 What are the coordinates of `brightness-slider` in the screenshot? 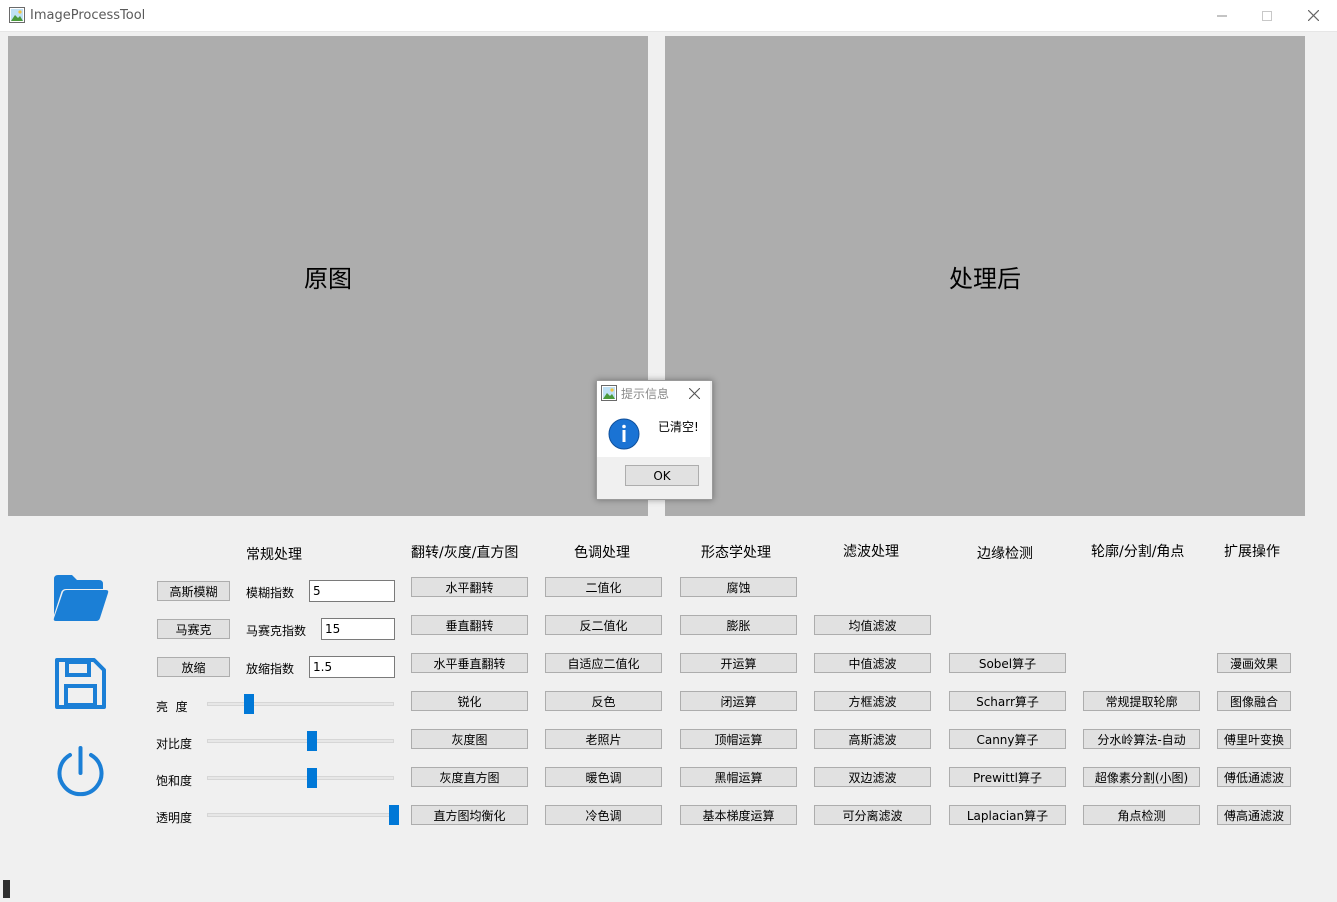 It's located at (300, 704).